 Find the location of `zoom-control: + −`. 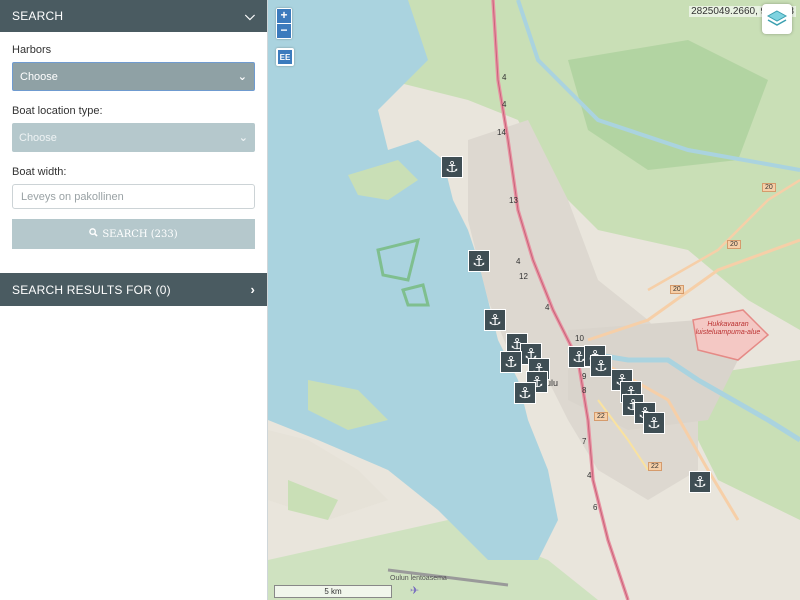

zoom-control: + − is located at coordinates (284, 23).